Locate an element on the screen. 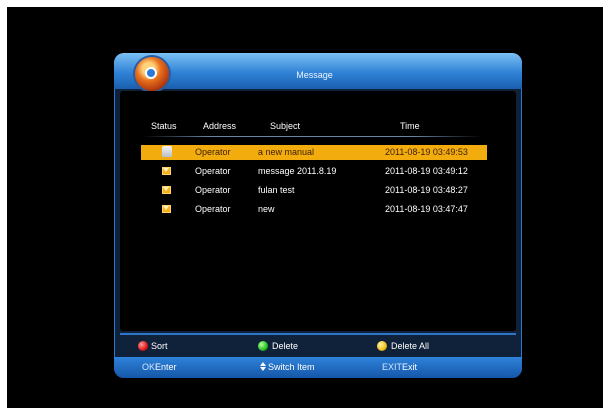 This screenshot has height=414, width=609. keybar-divider is located at coordinates (318, 334).